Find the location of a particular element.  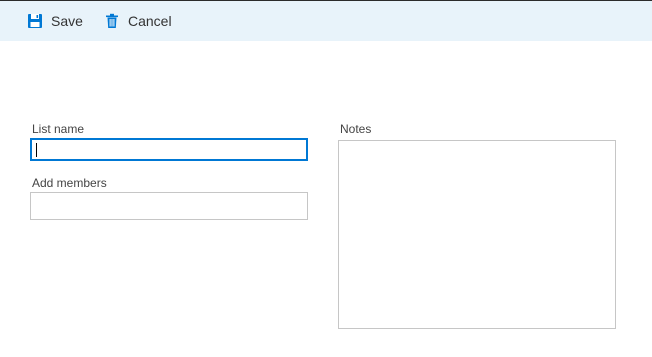

cancel-label: Cancel is located at coordinates (150, 21).